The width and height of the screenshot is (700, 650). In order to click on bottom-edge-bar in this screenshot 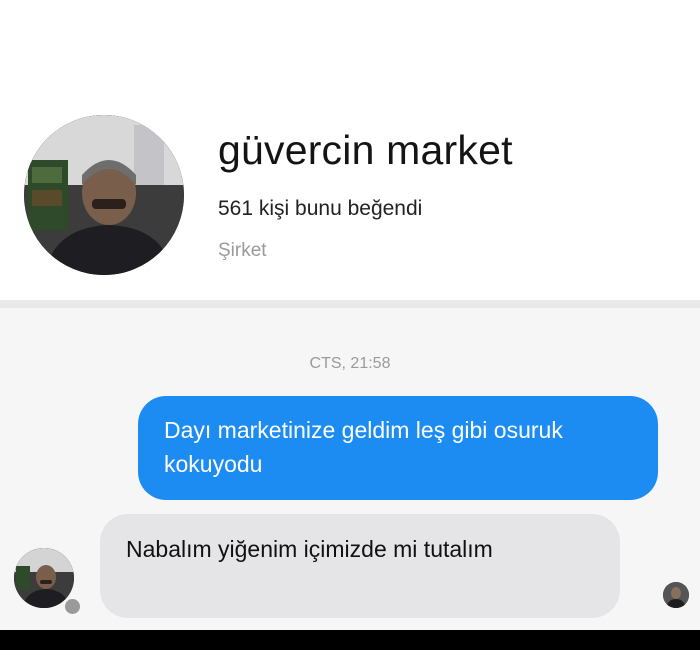, I will do `click(350, 640)`.